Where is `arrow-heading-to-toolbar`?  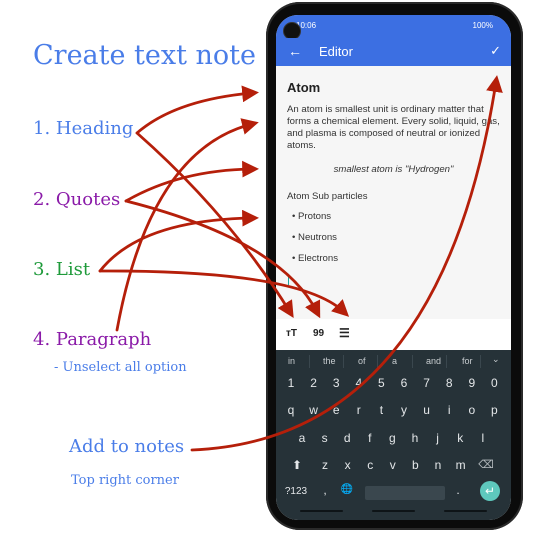 arrow-heading-to-toolbar is located at coordinates (214, 224).